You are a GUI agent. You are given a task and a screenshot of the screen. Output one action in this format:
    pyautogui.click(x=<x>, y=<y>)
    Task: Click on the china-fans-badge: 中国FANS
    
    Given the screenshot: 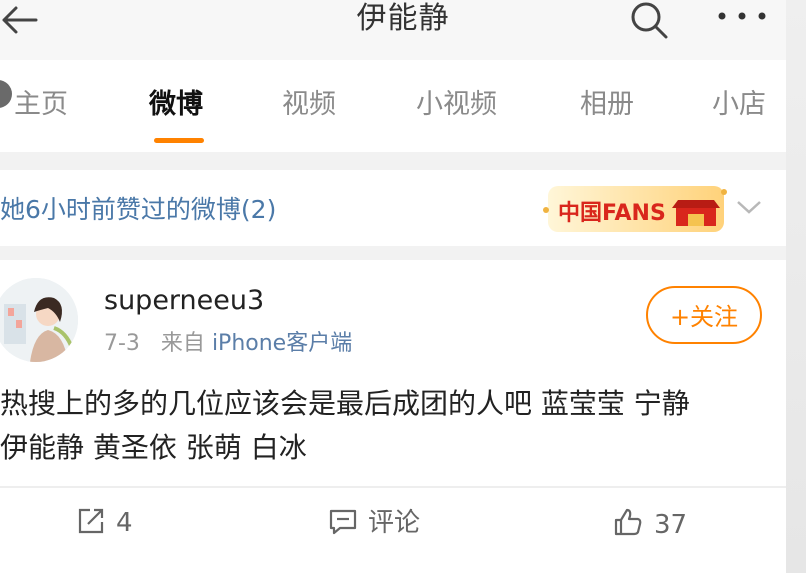 What is the action you would take?
    pyautogui.click(x=635, y=209)
    